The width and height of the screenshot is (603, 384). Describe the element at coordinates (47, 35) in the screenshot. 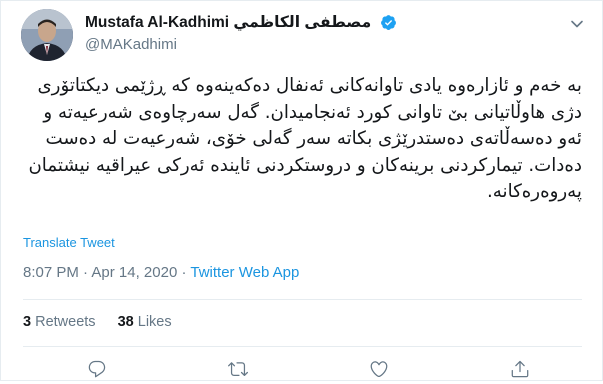

I see `avatar` at that location.